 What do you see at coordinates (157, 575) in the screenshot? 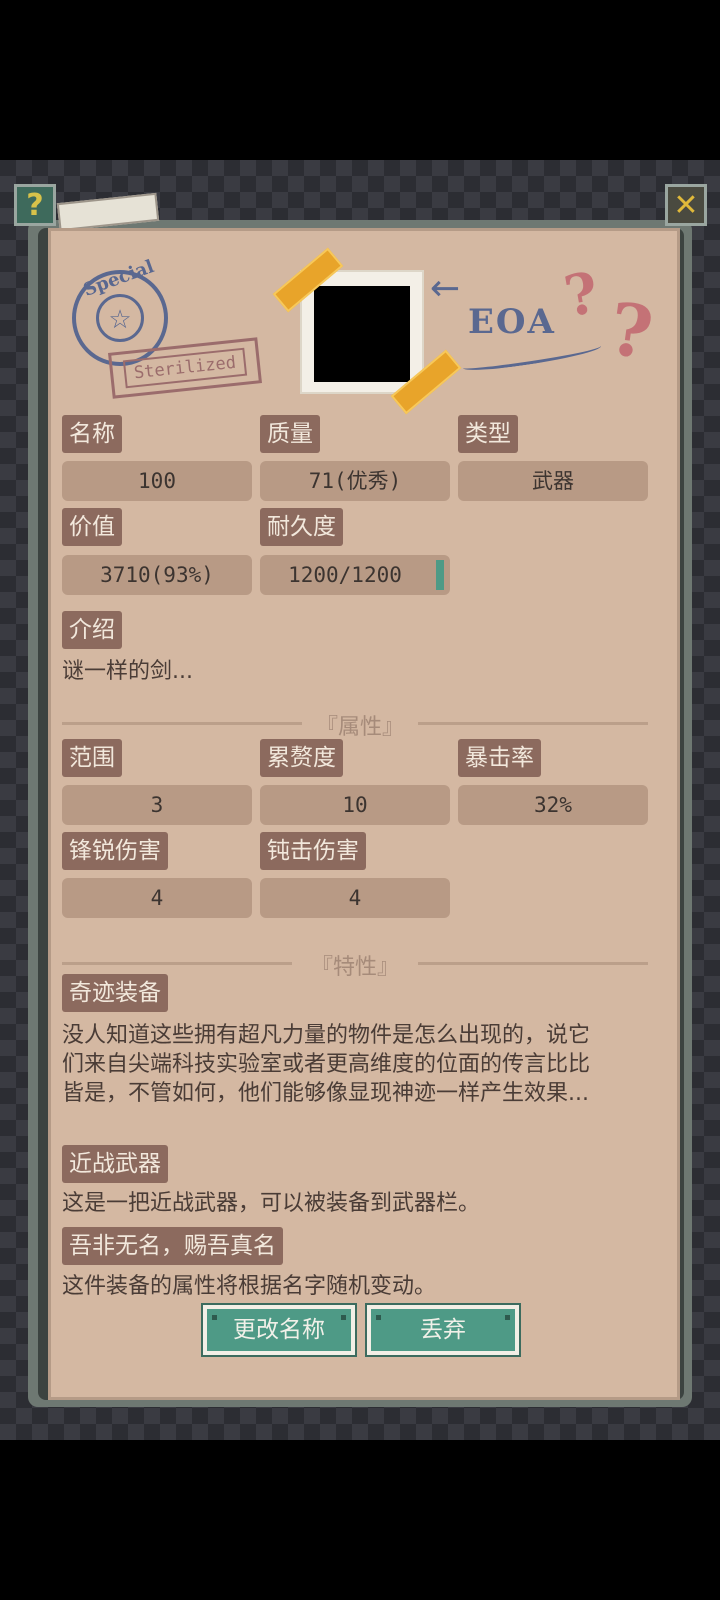
I see `price-value: 3710(93%)` at bounding box center [157, 575].